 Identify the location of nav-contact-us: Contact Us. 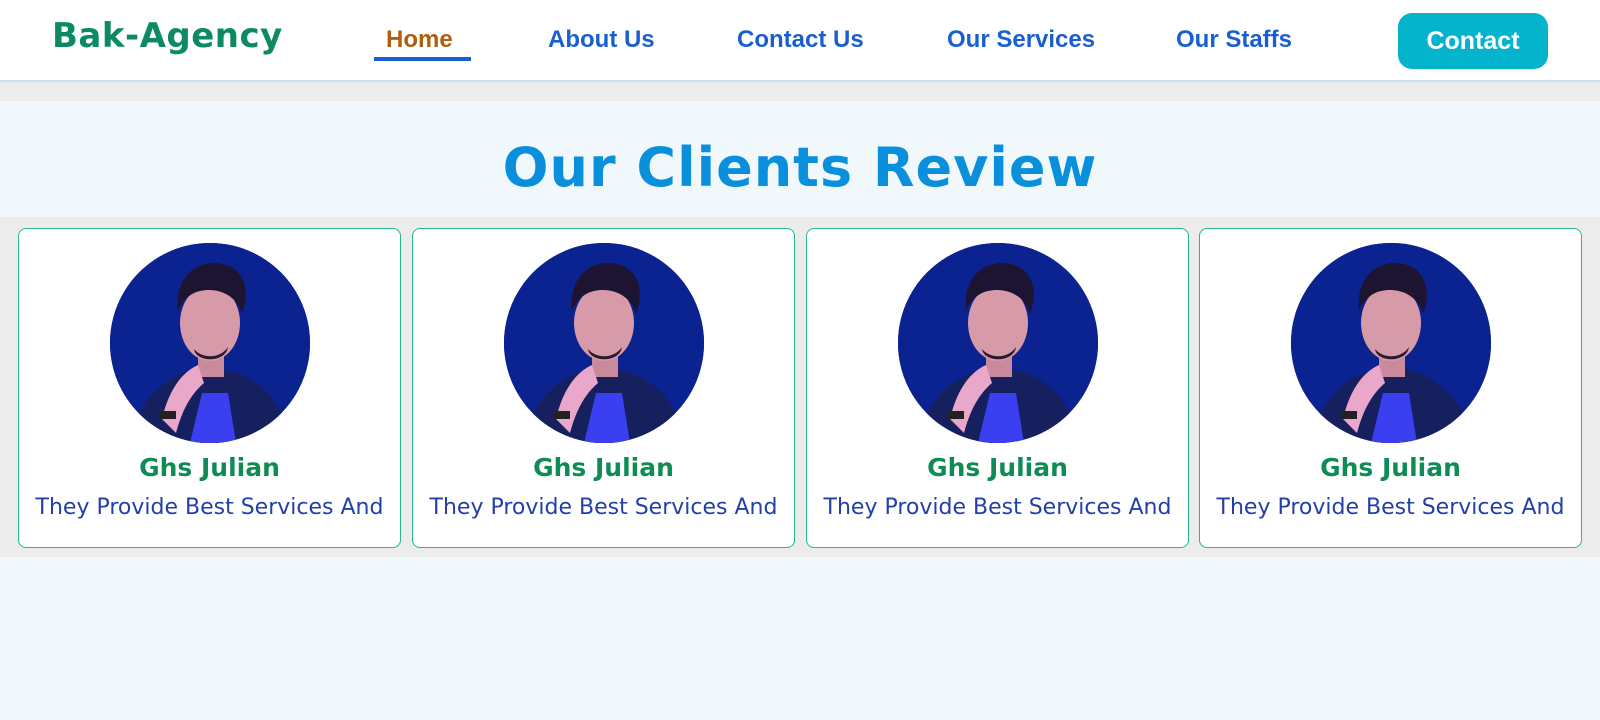
(800, 40).